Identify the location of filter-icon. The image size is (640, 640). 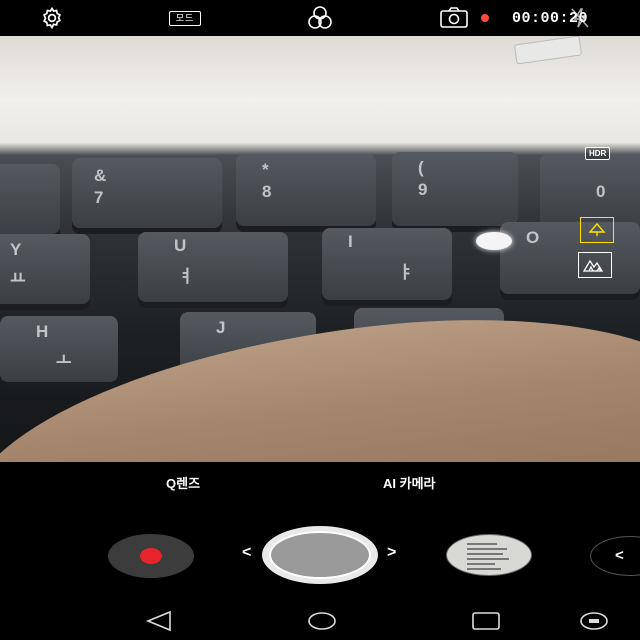
(320, 18).